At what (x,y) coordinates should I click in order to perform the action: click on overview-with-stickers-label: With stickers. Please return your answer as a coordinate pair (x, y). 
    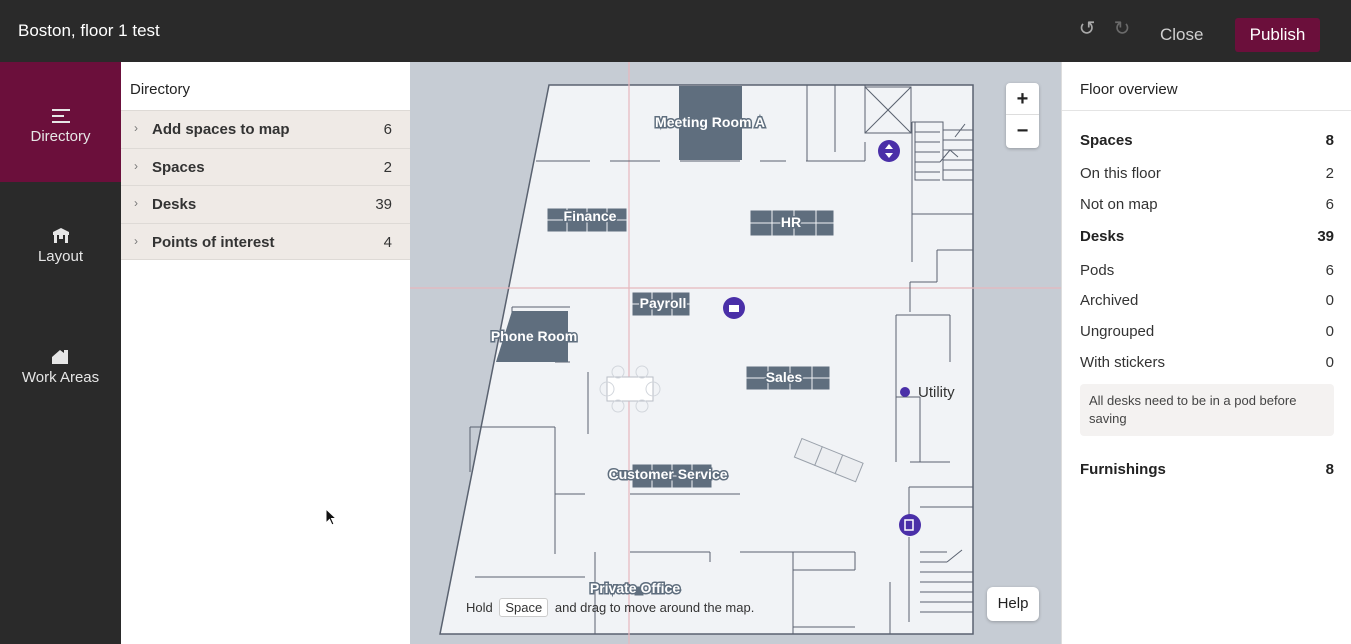
    Looking at the image, I should click on (1123, 362).